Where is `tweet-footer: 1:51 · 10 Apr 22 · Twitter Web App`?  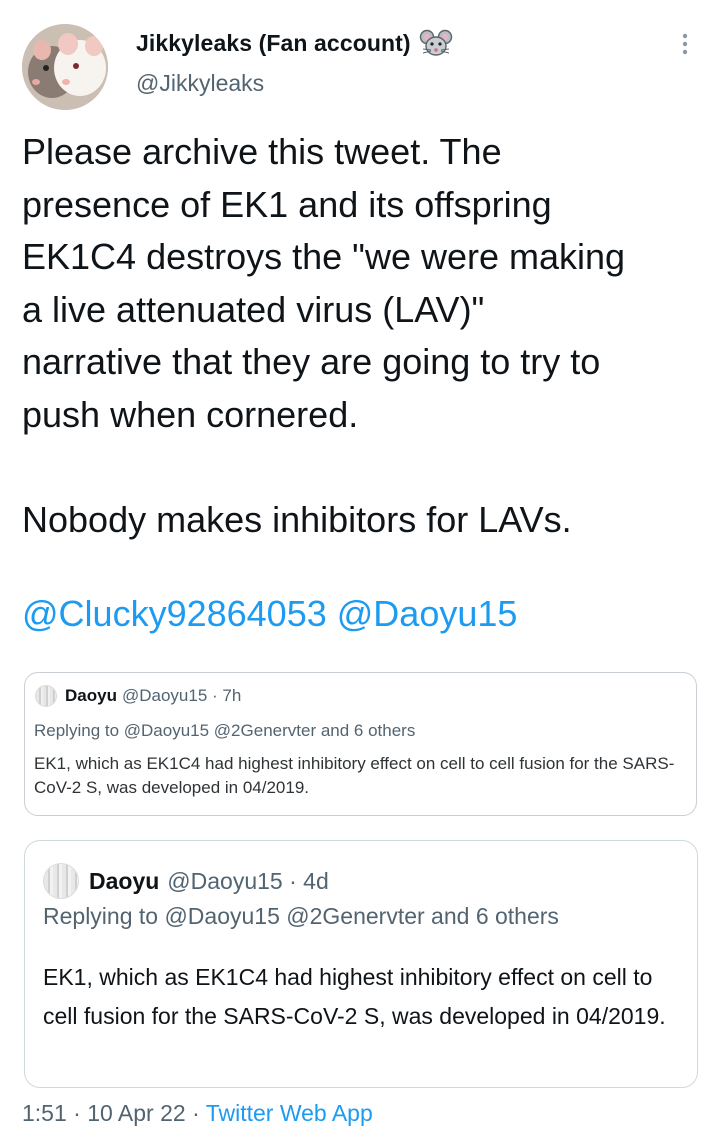 tweet-footer: 1:51 · 10 Apr 22 · Twitter Web App is located at coordinates (197, 1113).